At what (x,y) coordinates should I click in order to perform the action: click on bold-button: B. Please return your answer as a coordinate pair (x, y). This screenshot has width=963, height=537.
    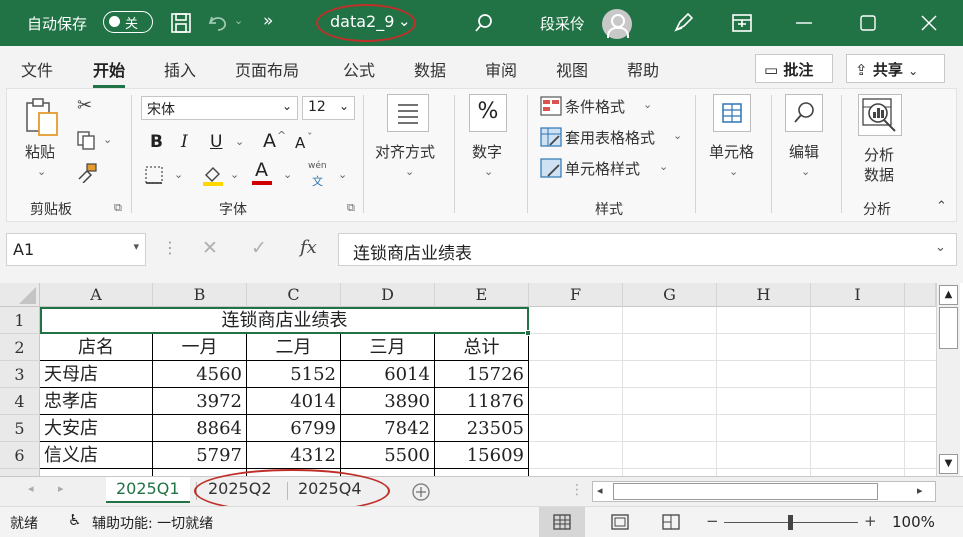
    Looking at the image, I should click on (156, 142).